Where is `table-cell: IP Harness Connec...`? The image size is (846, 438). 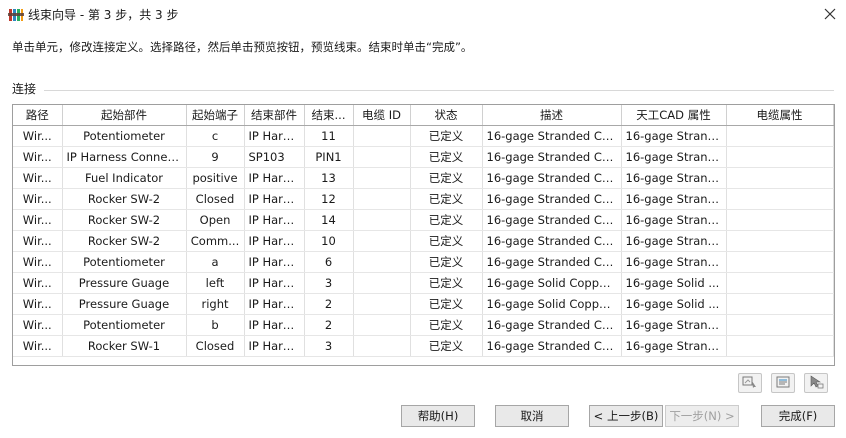 table-cell: IP Harness Connec... is located at coordinates (124, 157).